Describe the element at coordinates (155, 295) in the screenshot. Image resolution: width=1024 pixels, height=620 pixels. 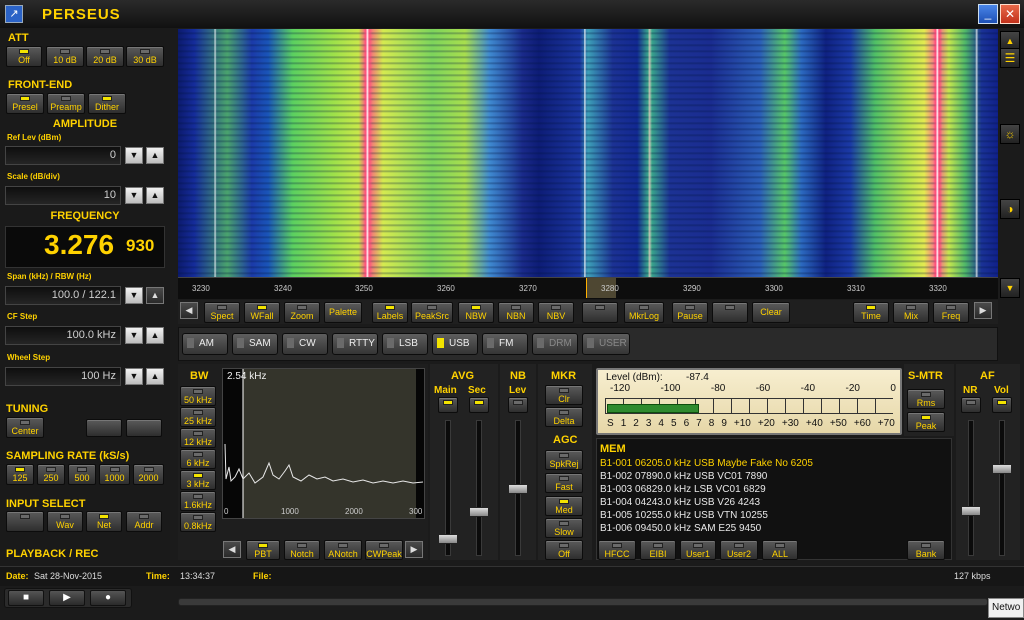
I see `span-up-icon: ▲` at that location.